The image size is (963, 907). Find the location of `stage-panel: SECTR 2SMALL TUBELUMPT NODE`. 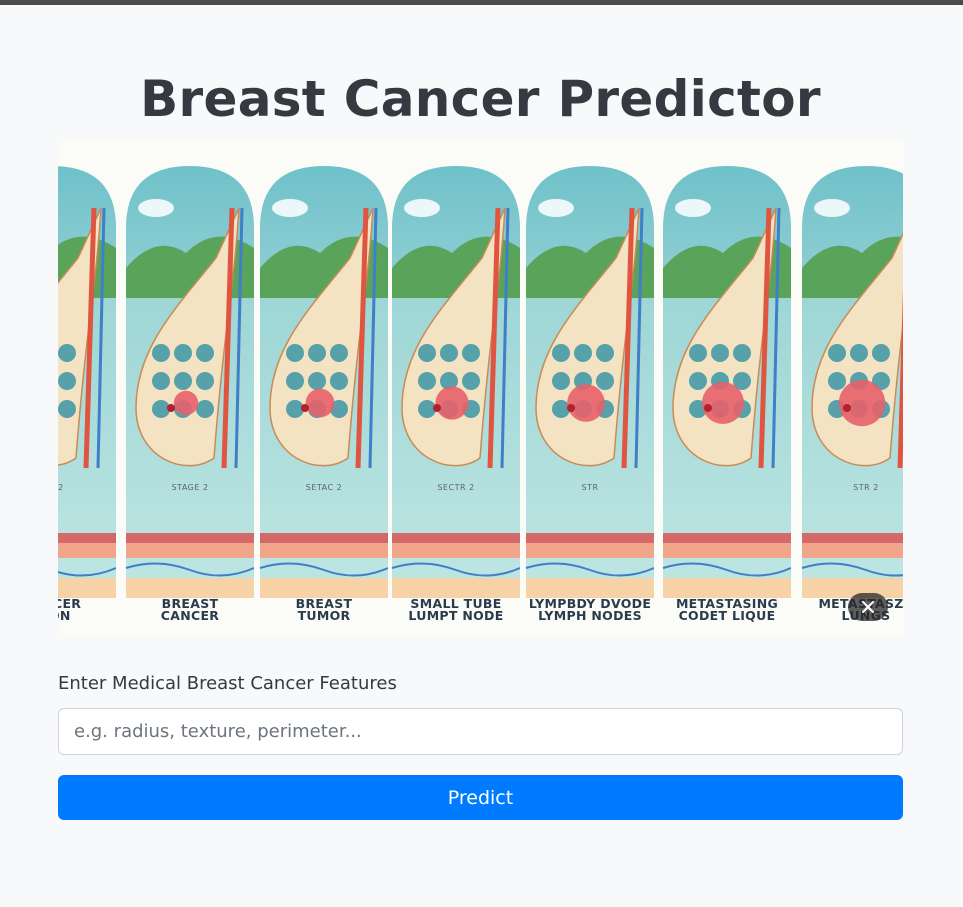

stage-panel: SECTR 2SMALL TUBELUMPT NODE is located at coordinates (458, 398).